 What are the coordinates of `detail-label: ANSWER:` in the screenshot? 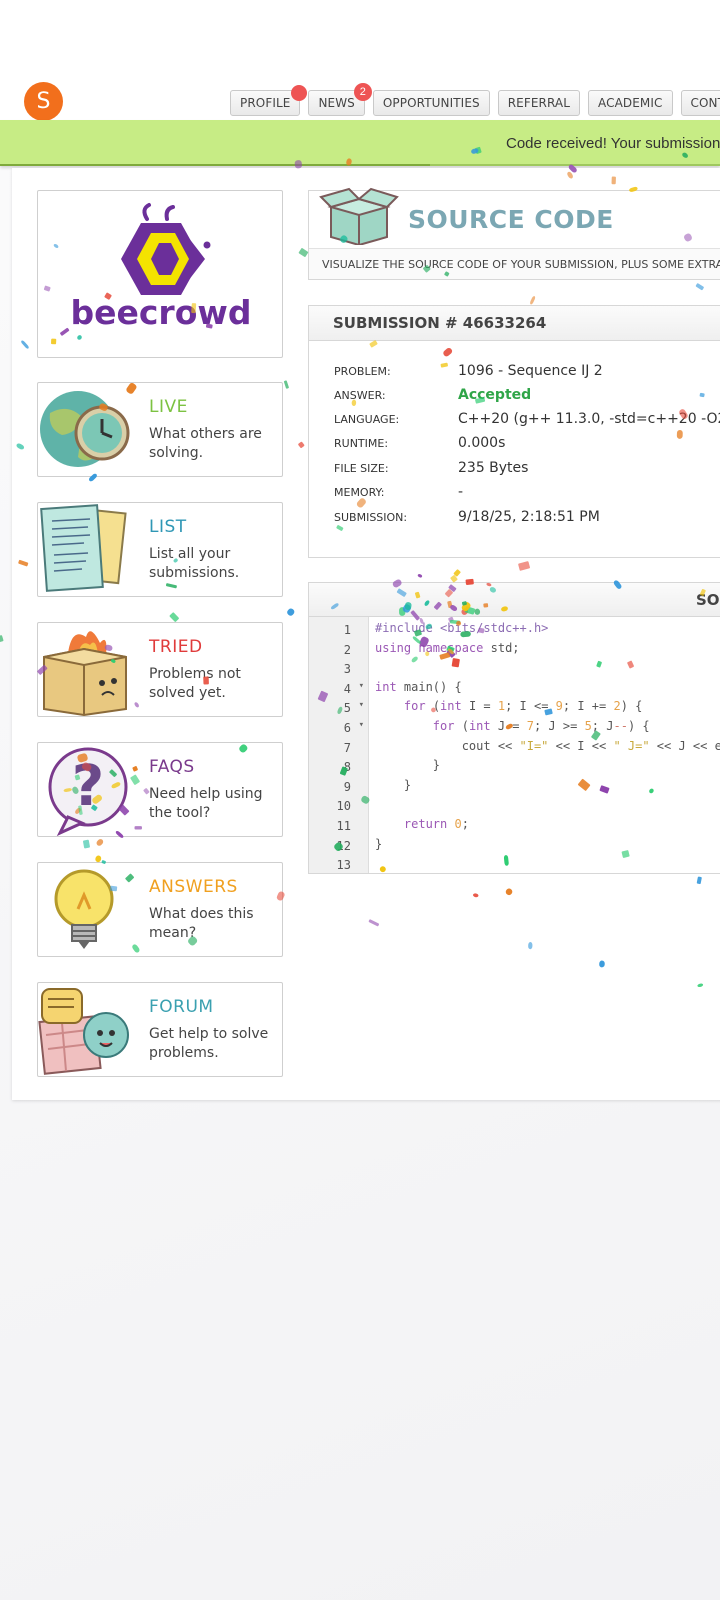 It's located at (360, 395).